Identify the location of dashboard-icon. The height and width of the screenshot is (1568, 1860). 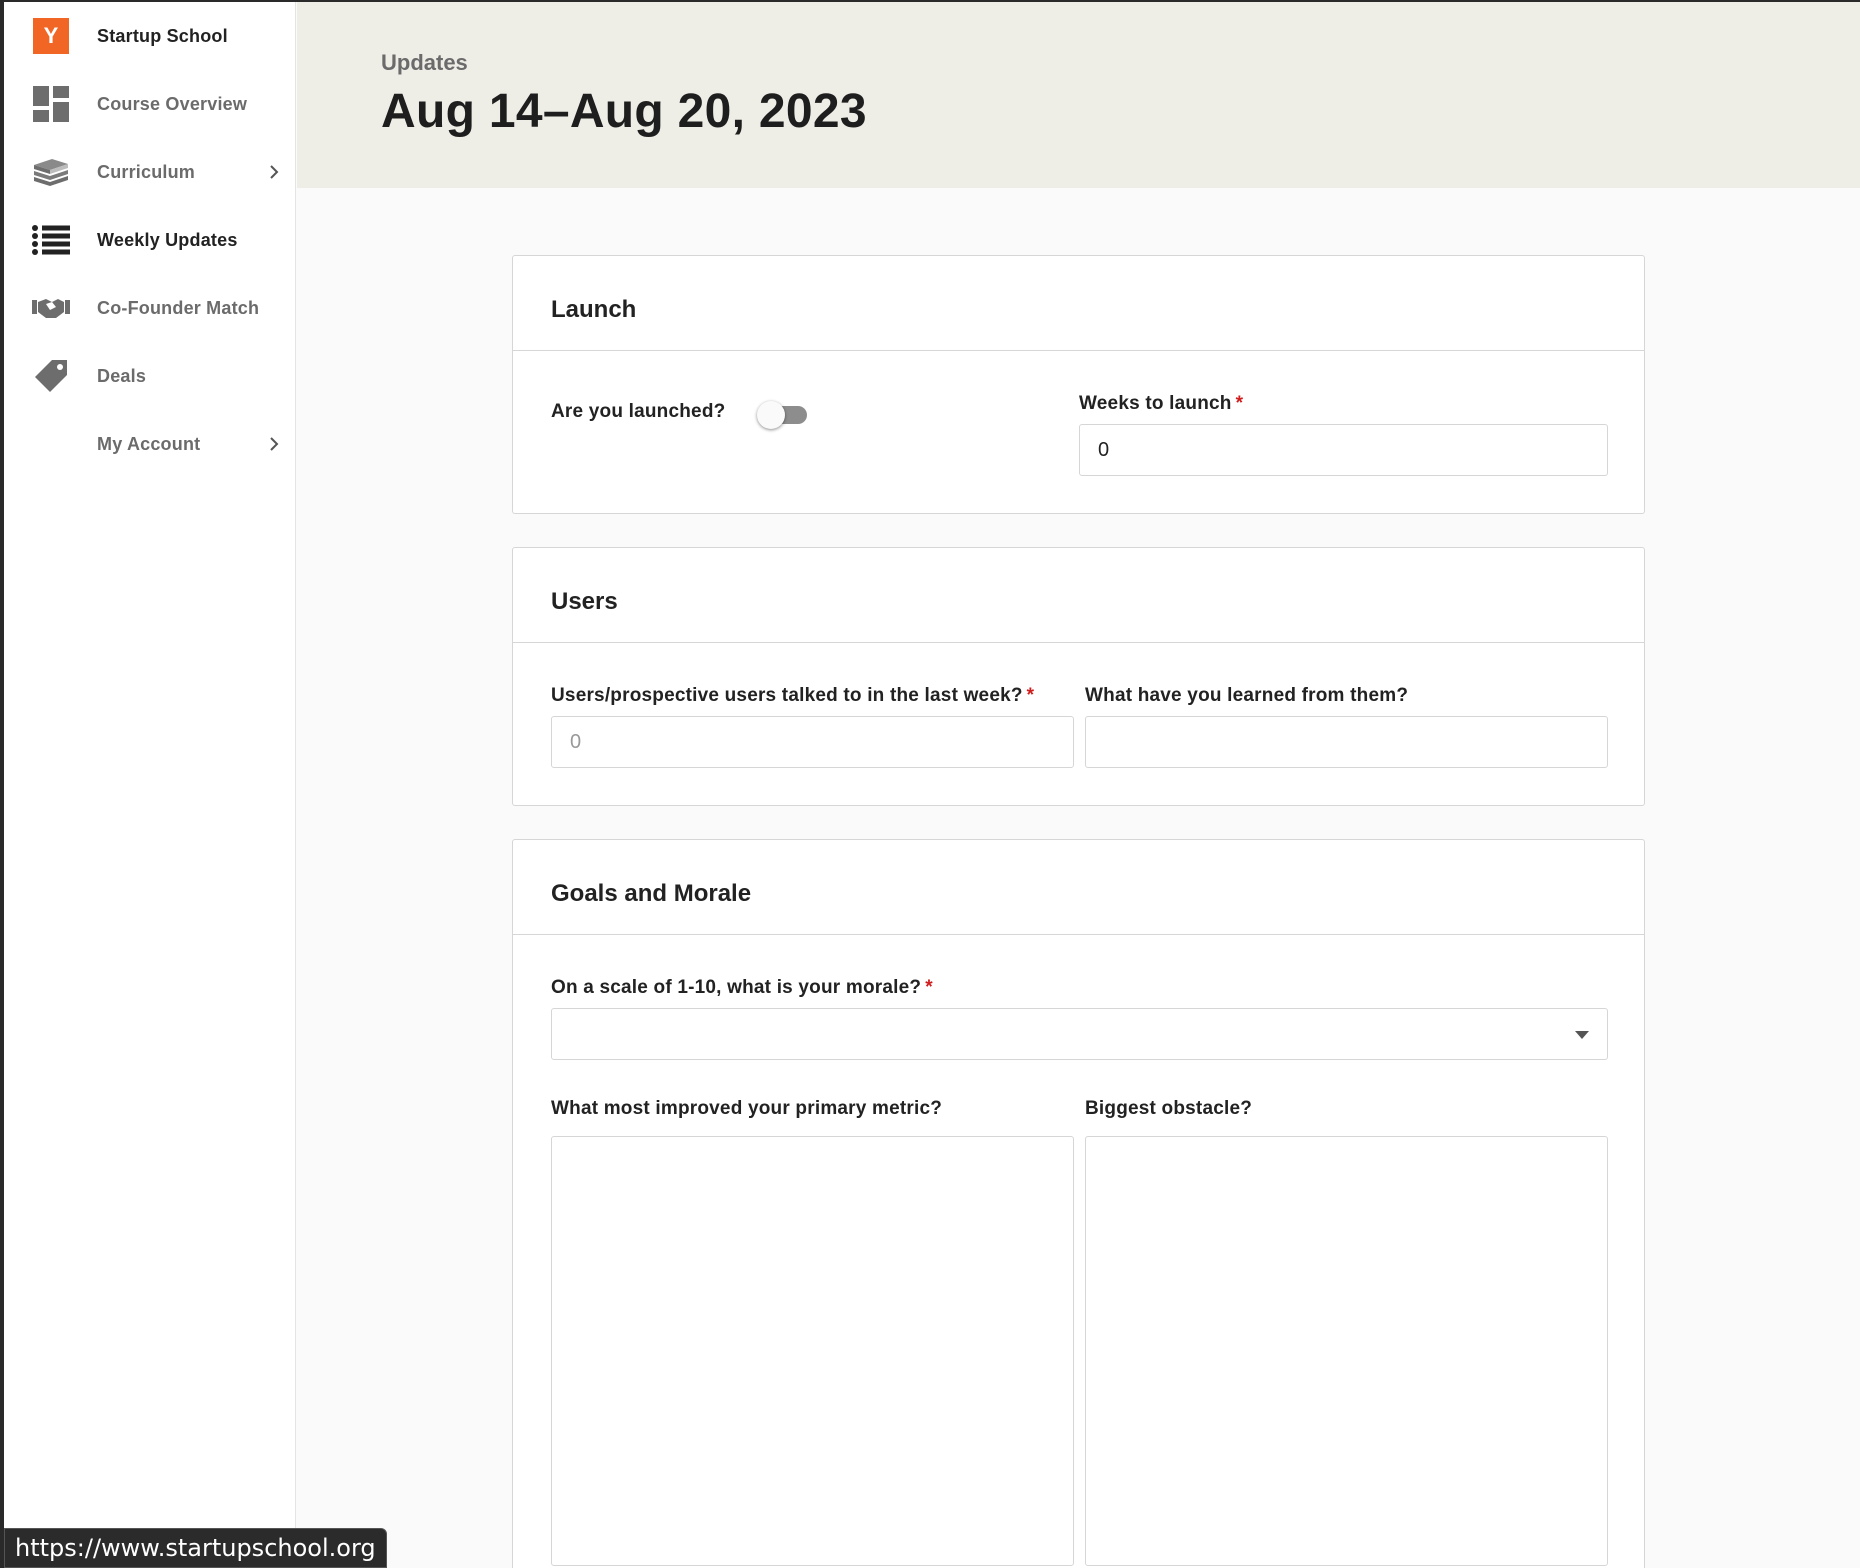
(51, 104).